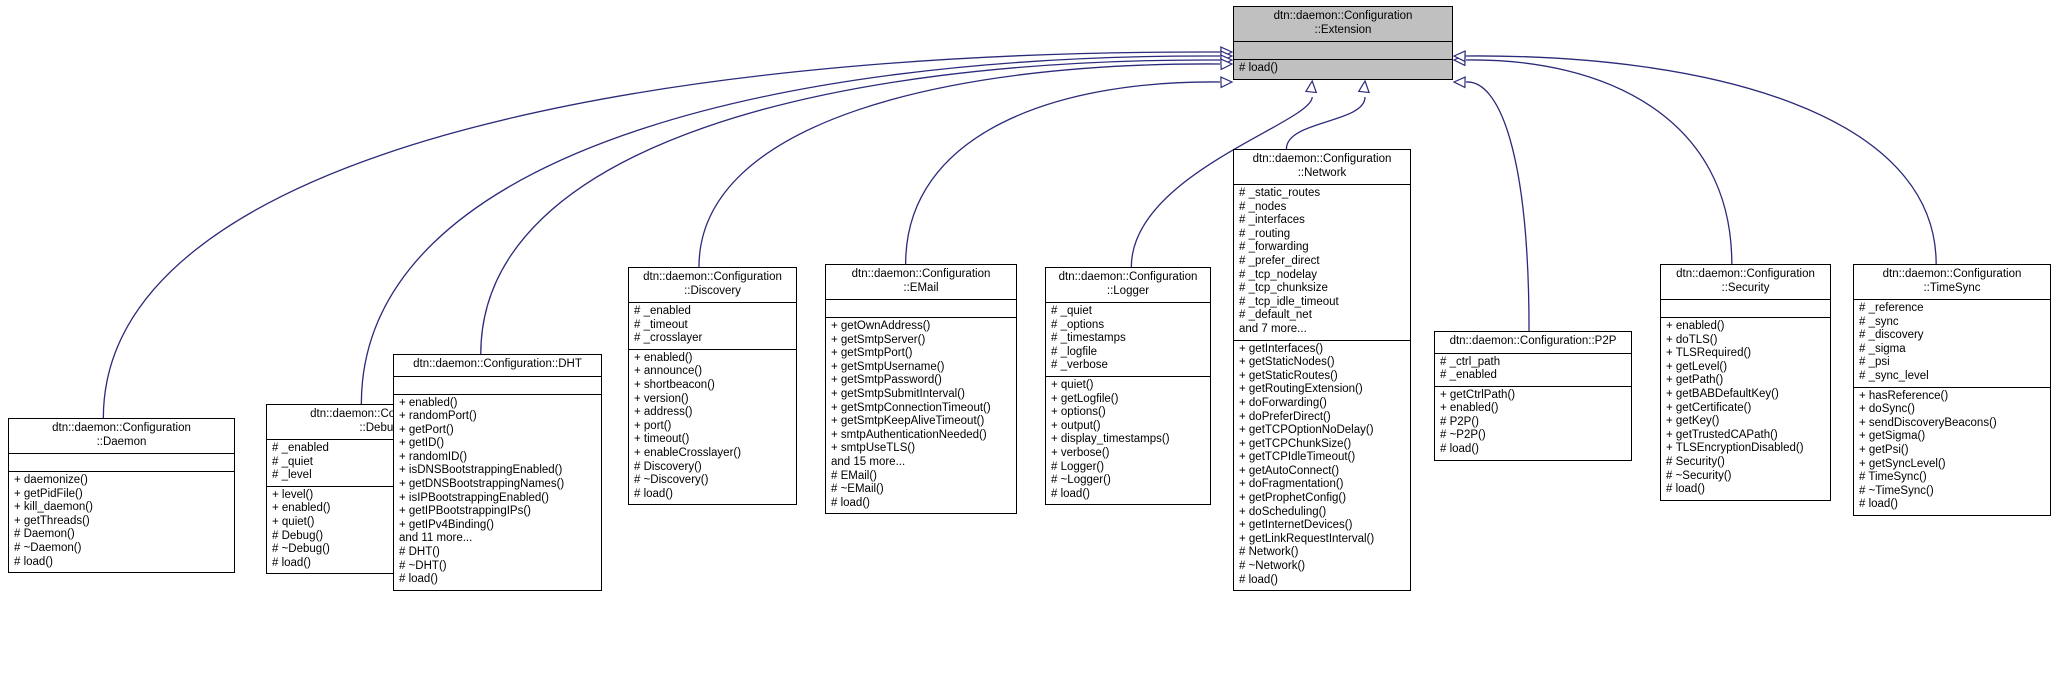 This screenshot has width=2059, height=688. What do you see at coordinates (1085, 398) in the screenshot?
I see `operation-row: + getLogfile()` at bounding box center [1085, 398].